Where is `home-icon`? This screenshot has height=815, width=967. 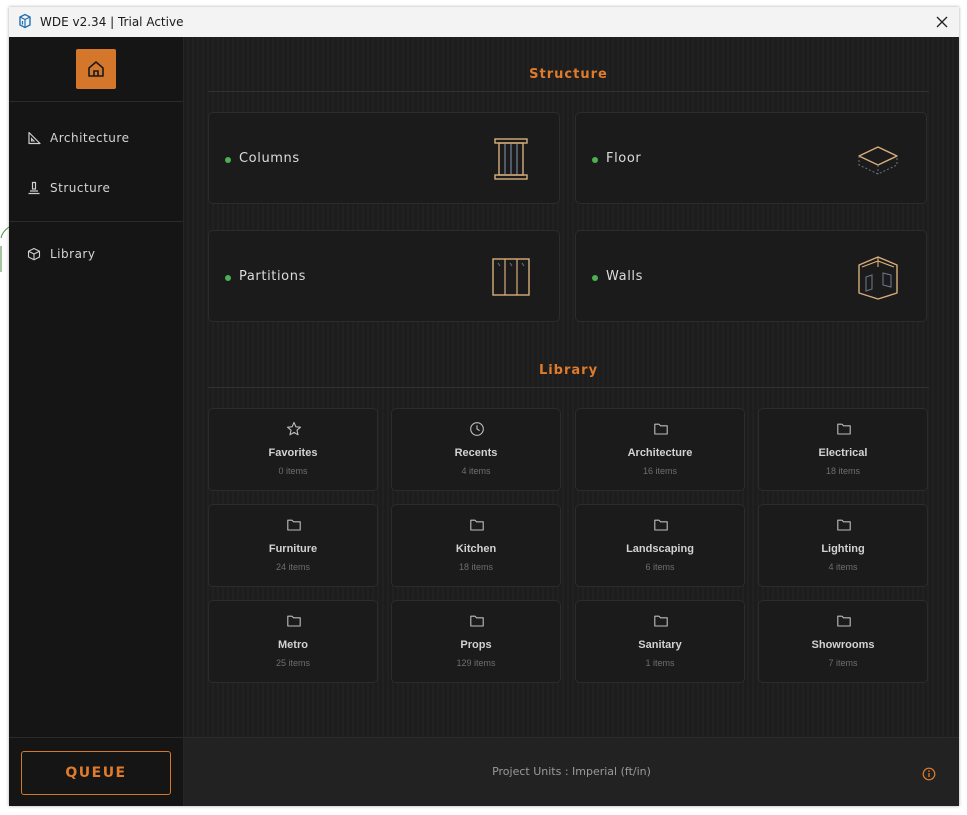
home-icon is located at coordinates (96, 69).